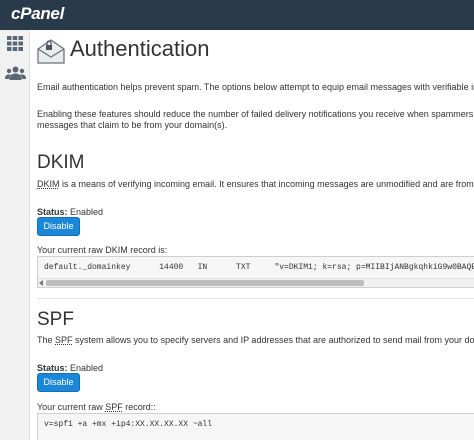 This screenshot has width=474, height=440. Describe the element at coordinates (255, 426) in the screenshot. I see `spf-record-box: v=spf1 +a +mx +ip4:XX.XX.XX.XX ~all` at that location.